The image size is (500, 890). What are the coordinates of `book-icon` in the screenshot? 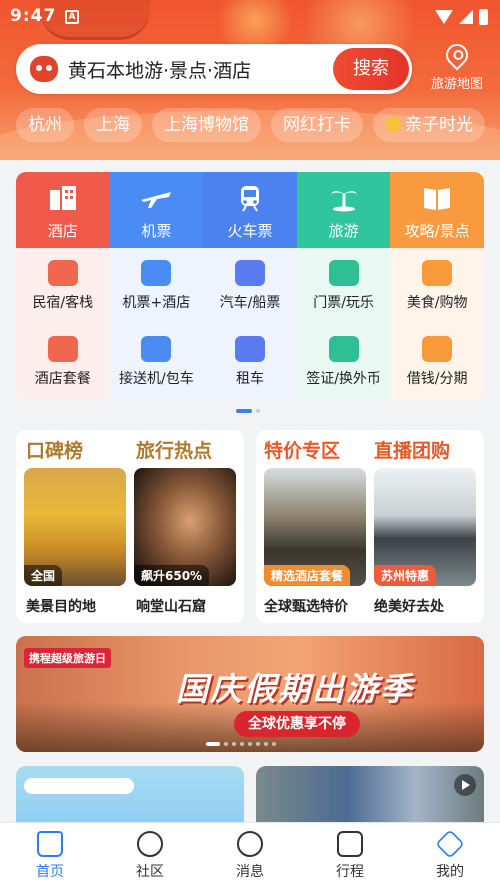 It's located at (437, 199).